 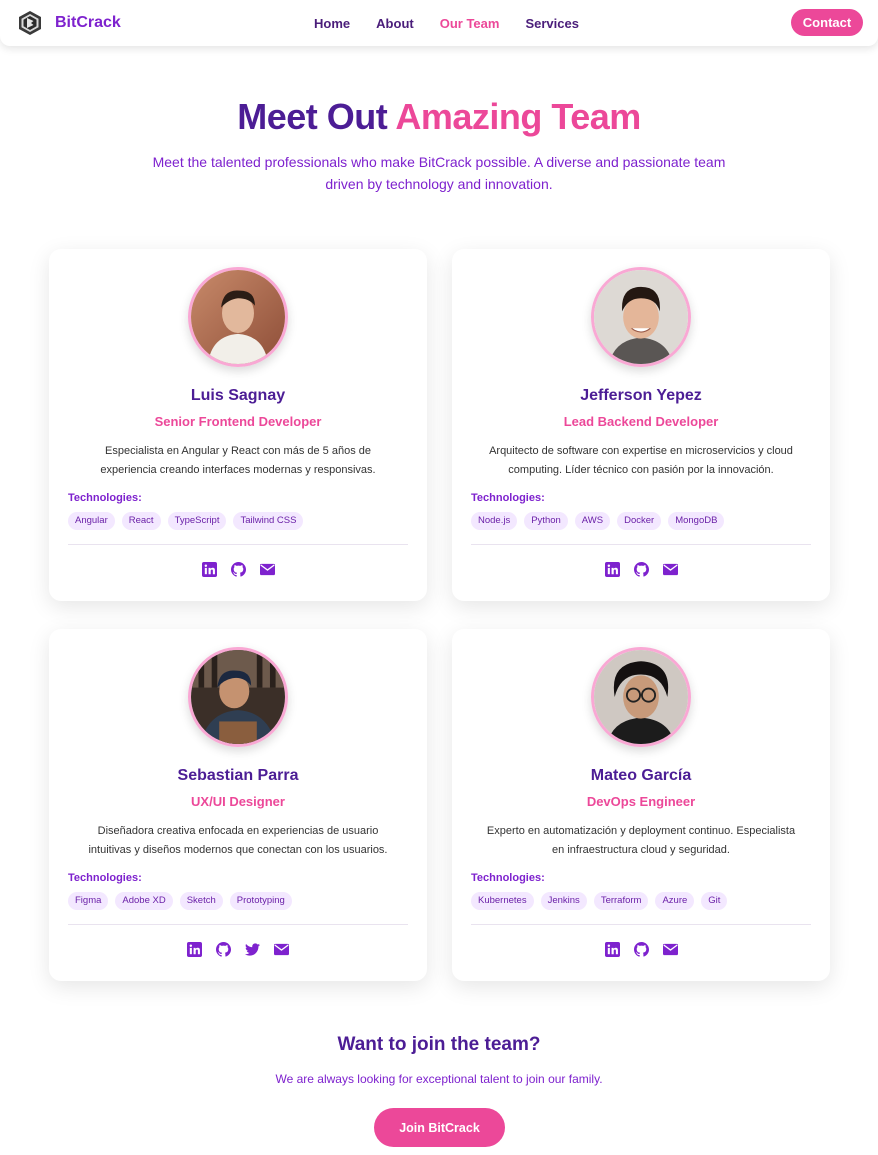 What do you see at coordinates (312, 116) in the screenshot?
I see `page-title-part1: Meet Out` at bounding box center [312, 116].